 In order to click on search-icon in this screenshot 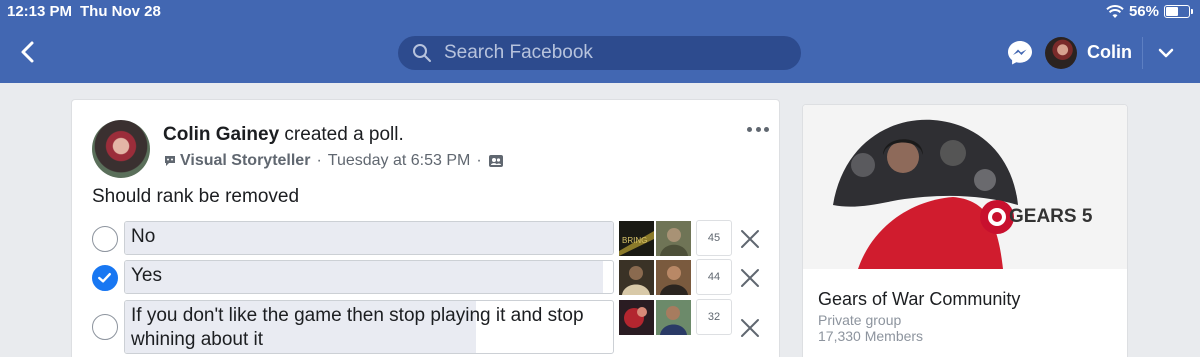, I will do `click(422, 53)`.